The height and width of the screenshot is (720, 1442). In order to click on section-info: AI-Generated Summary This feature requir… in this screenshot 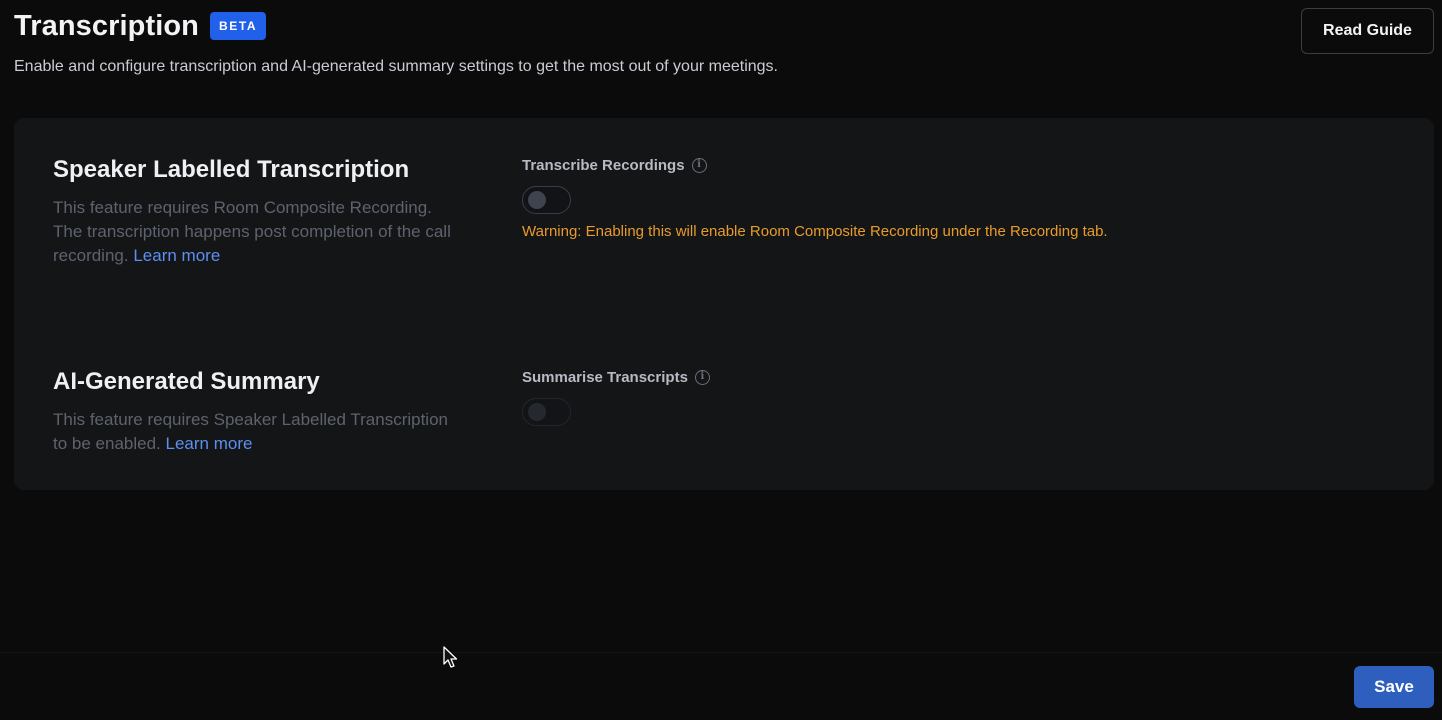, I will do `click(253, 411)`.